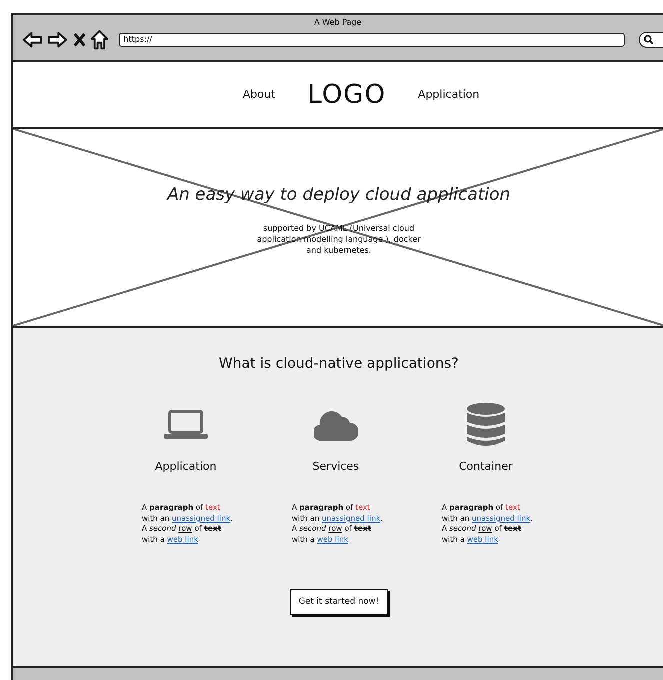 This screenshot has height=680, width=663. What do you see at coordinates (339, 602) in the screenshot?
I see `start-button: Get it started now!` at bounding box center [339, 602].